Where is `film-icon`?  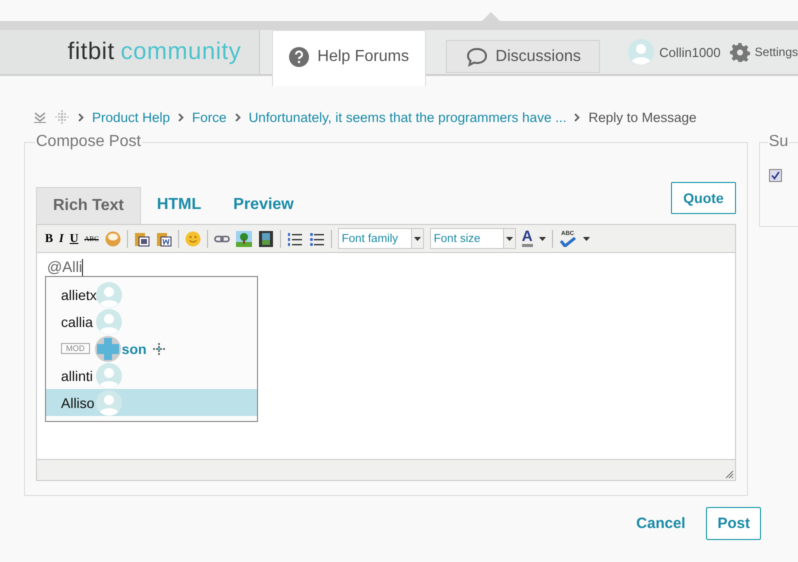 film-icon is located at coordinates (266, 238).